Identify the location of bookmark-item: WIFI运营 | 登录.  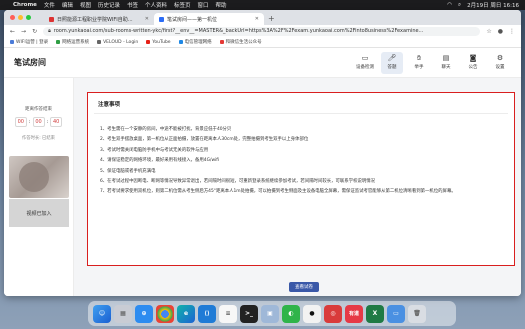
(29, 42).